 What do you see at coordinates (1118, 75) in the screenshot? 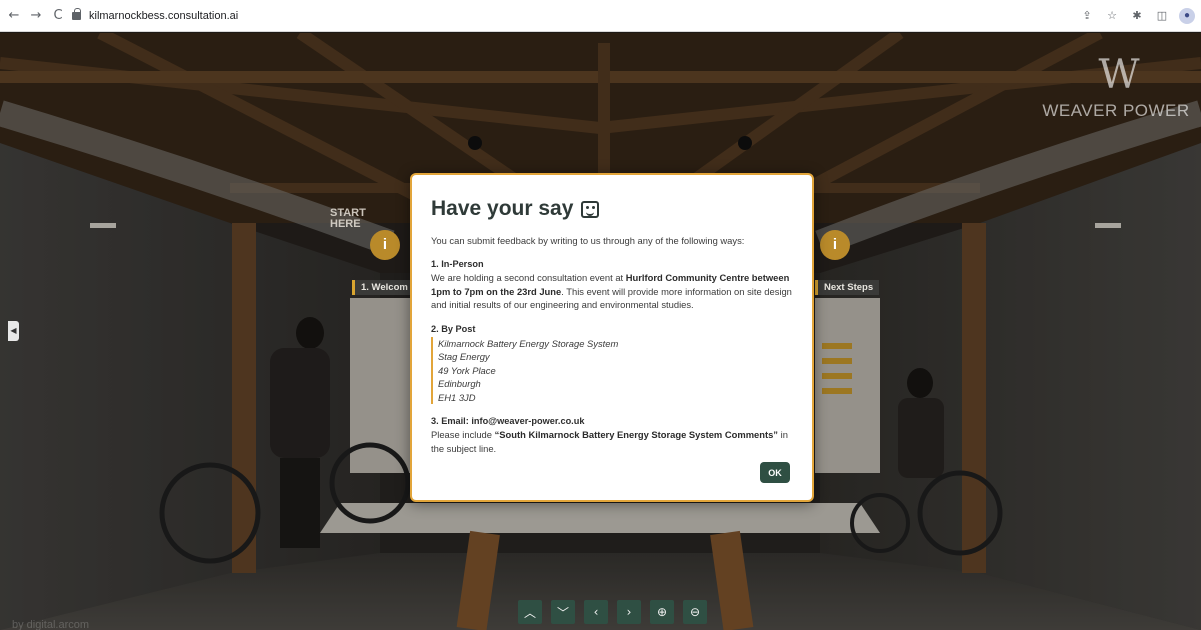
I see `logo-mark: W` at bounding box center [1118, 75].